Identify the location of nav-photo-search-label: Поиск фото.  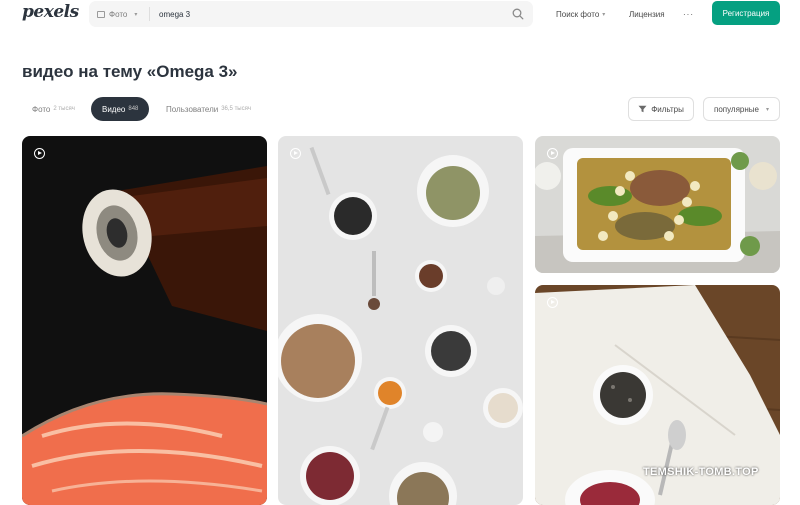
(578, 14).